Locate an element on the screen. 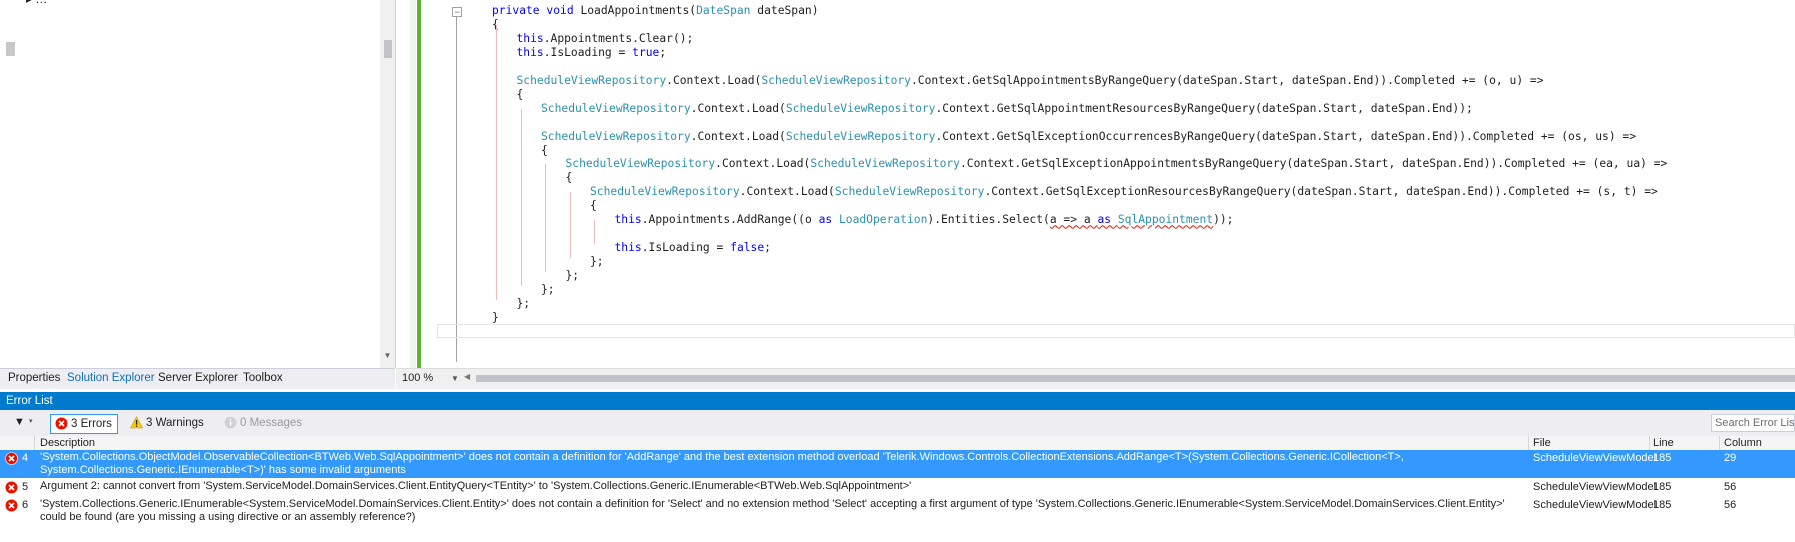 The height and width of the screenshot is (542, 1795). tab-toolbox: Toolbox is located at coordinates (263, 378).